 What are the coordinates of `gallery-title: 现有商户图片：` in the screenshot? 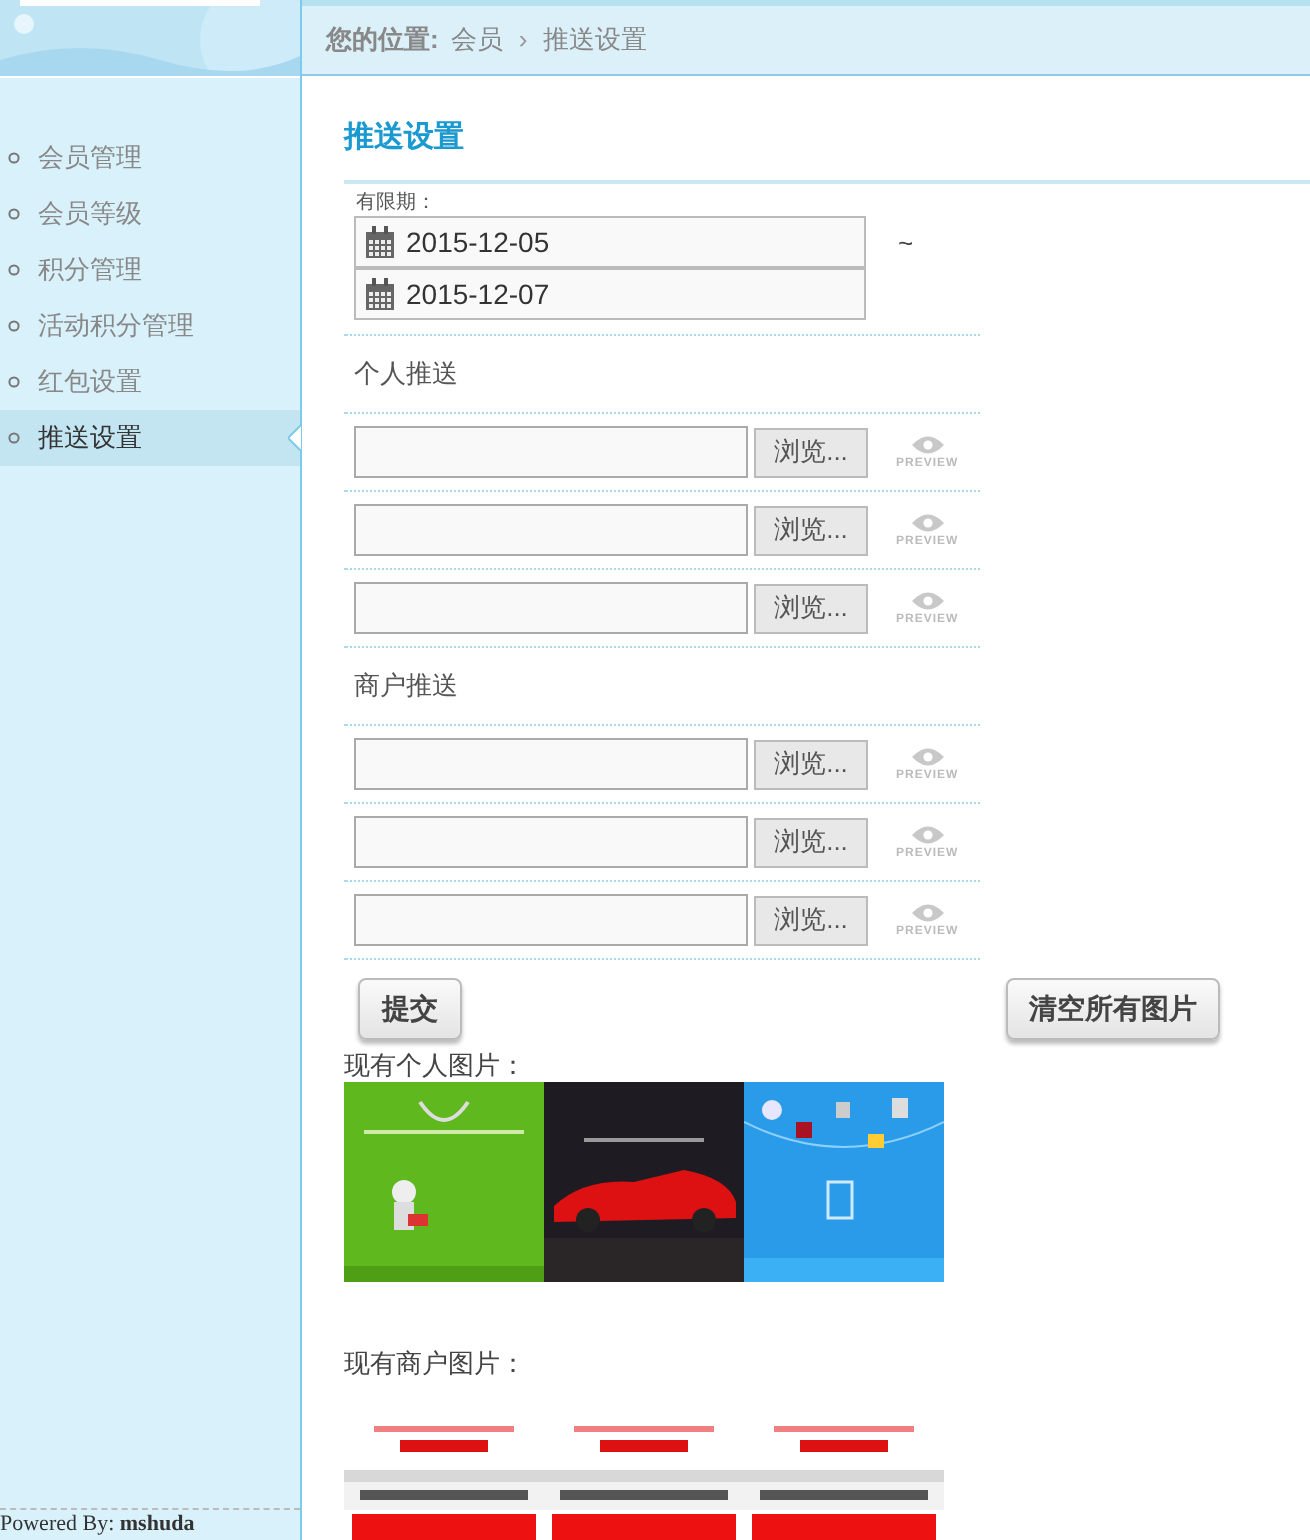 It's located at (436, 1363).